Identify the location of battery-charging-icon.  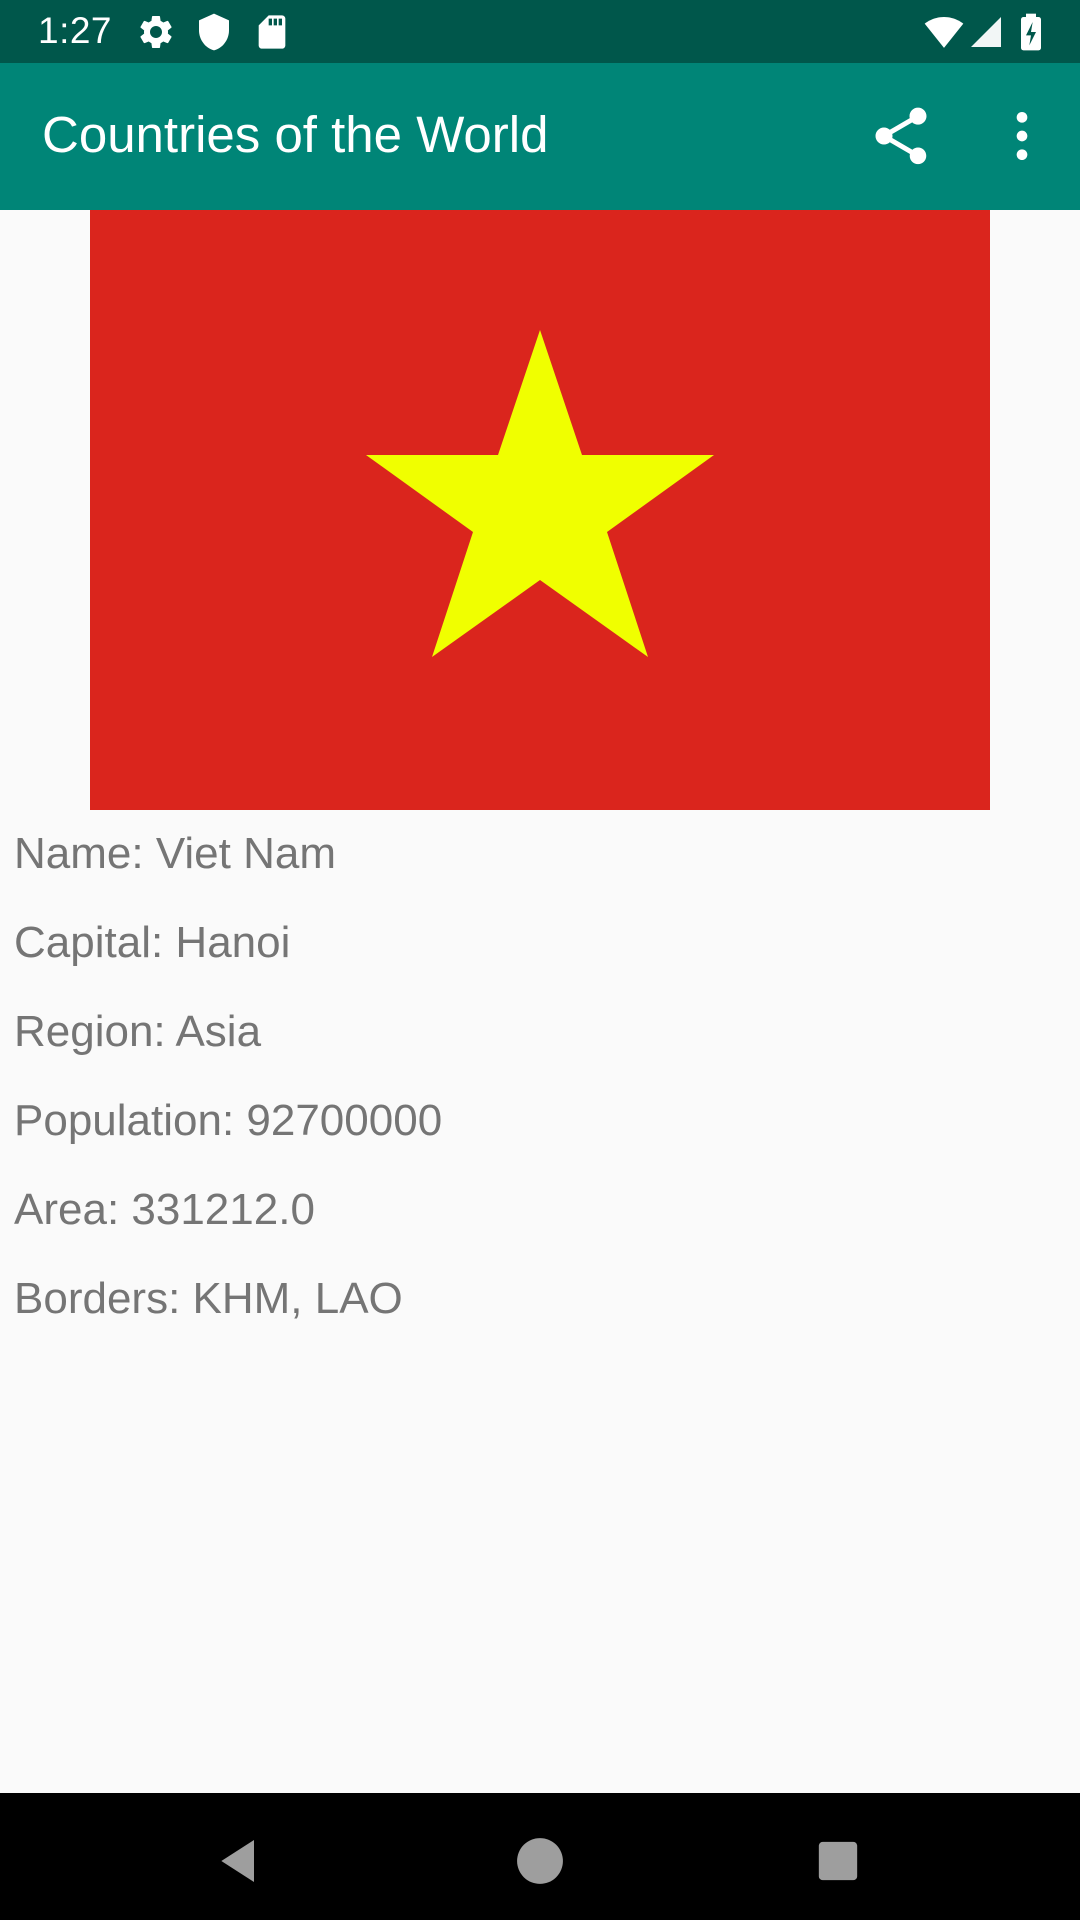
(1036, 32).